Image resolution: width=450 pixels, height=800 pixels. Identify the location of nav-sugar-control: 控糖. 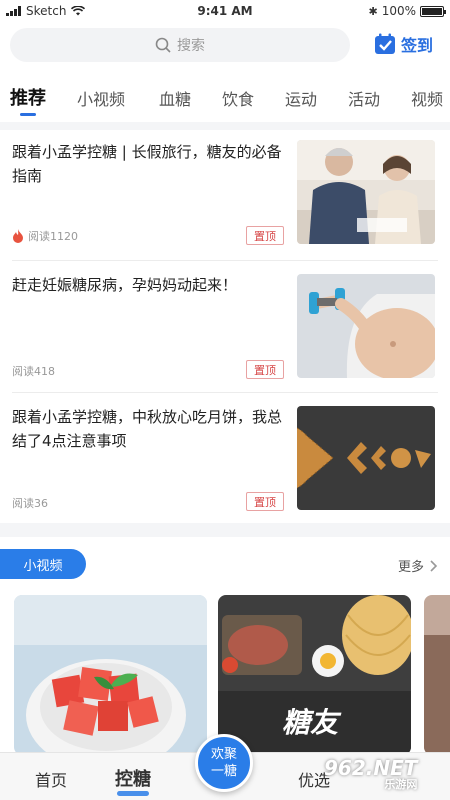
(133, 780).